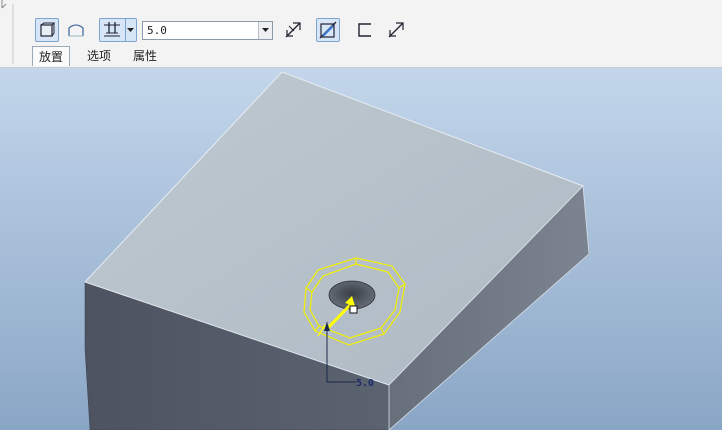  I want to click on surface-icon, so click(76, 30).